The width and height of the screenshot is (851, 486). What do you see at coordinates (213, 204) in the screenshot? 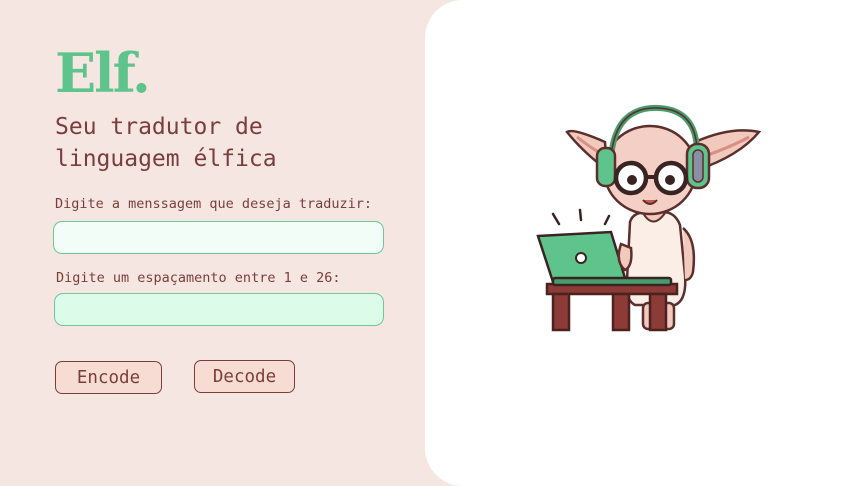
I see `message-label: Digite a menssagem que deseja traduzir:` at bounding box center [213, 204].